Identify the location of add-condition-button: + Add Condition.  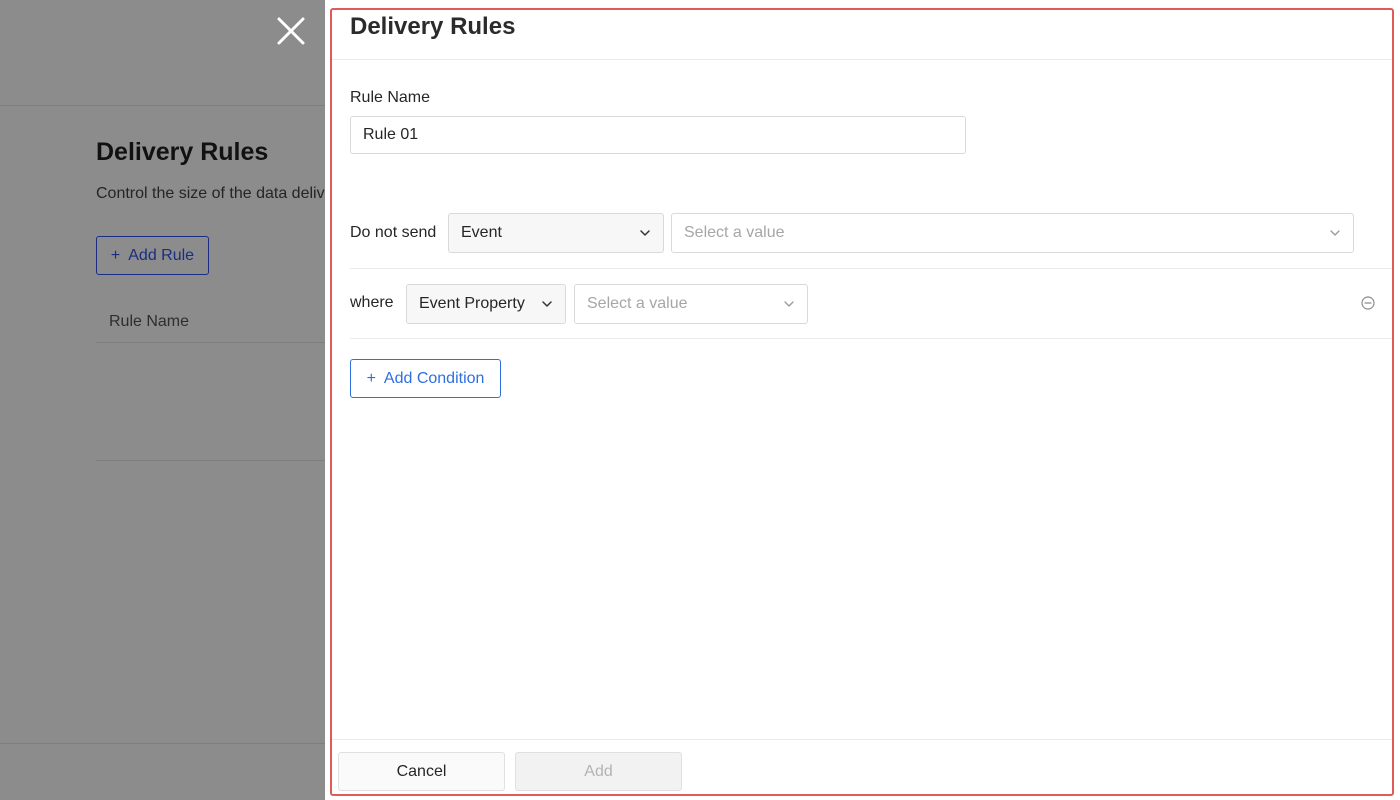
(425, 378).